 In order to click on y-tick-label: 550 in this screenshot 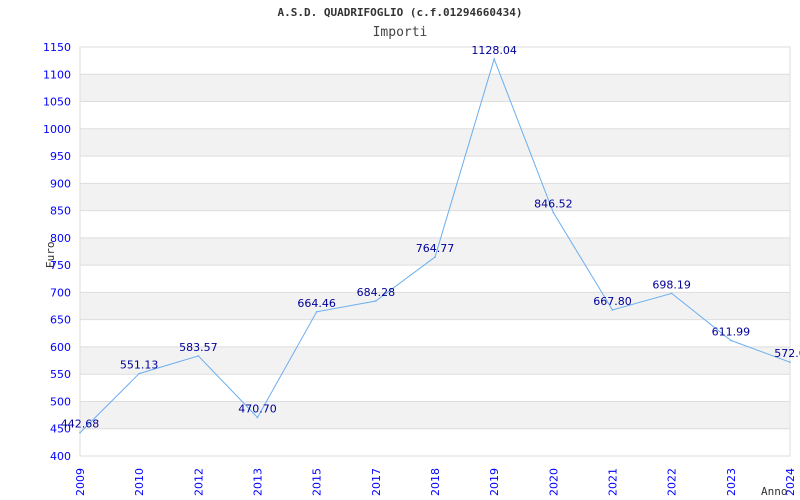, I will do `click(60, 374)`.